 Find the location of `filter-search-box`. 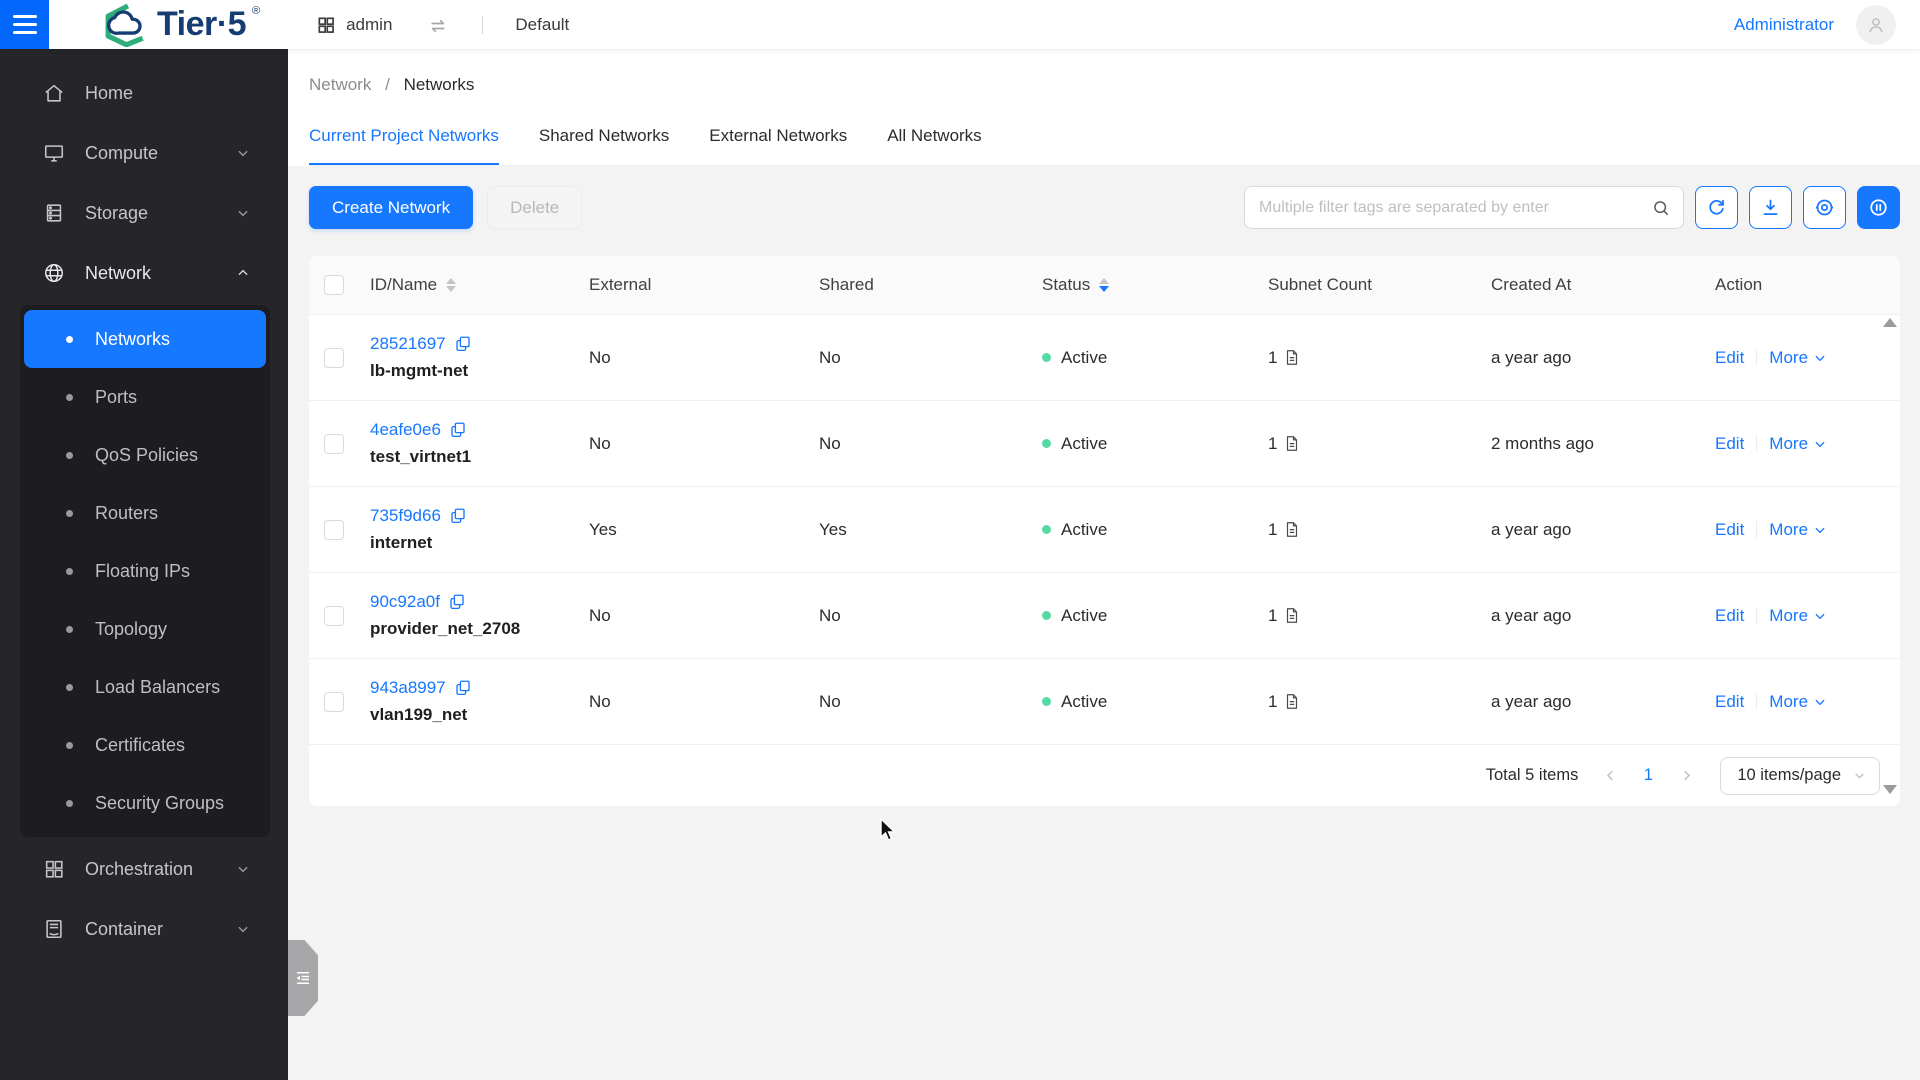

filter-search-box is located at coordinates (1464, 207).